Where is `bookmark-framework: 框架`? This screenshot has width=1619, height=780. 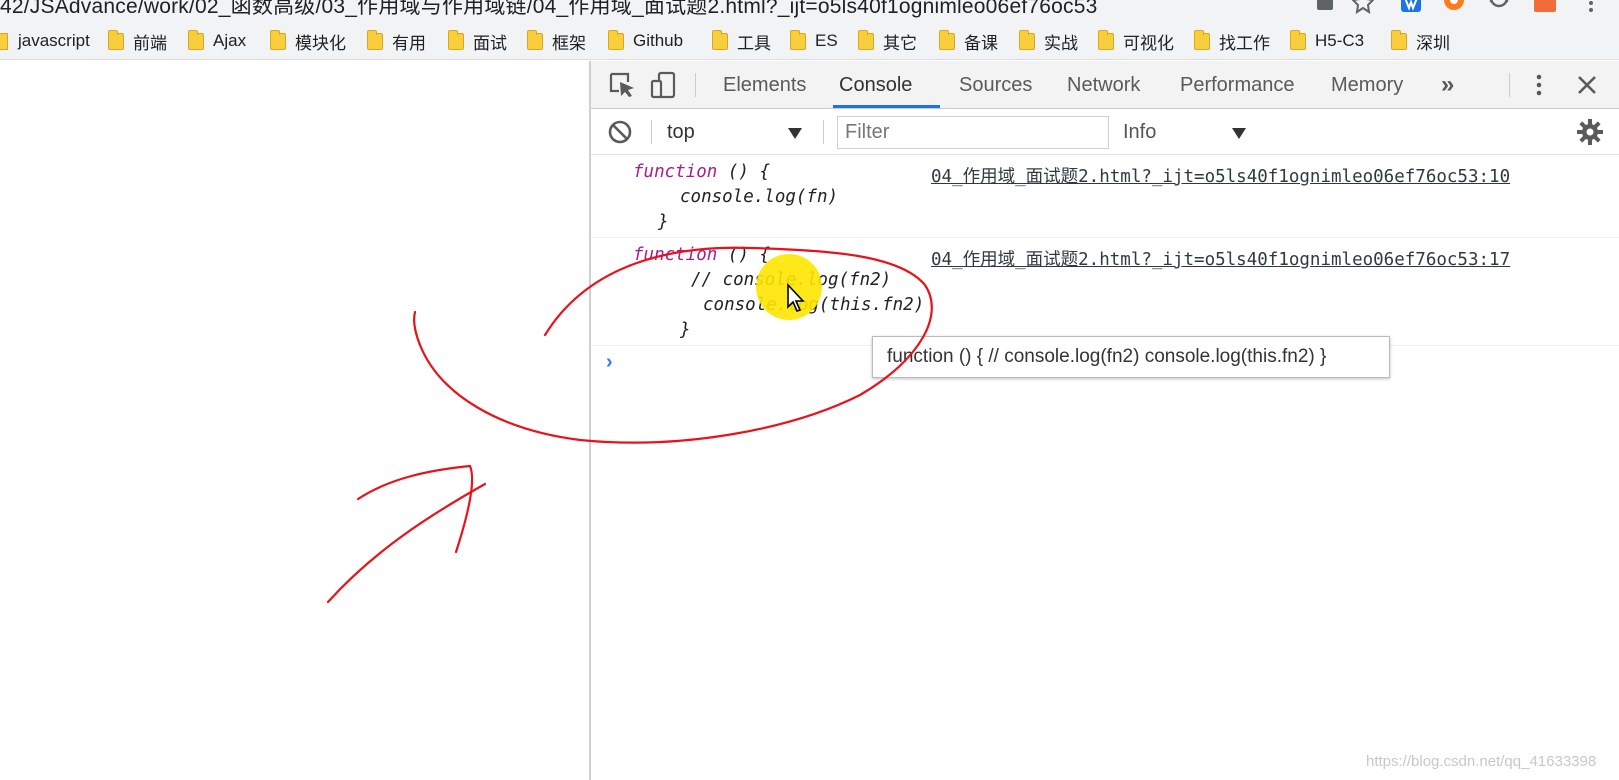
bookmark-framework: 框架 is located at coordinates (556, 41).